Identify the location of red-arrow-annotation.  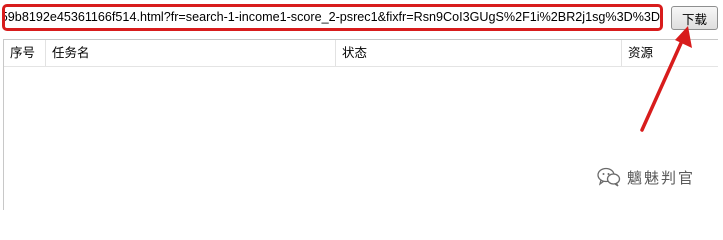
(666, 79).